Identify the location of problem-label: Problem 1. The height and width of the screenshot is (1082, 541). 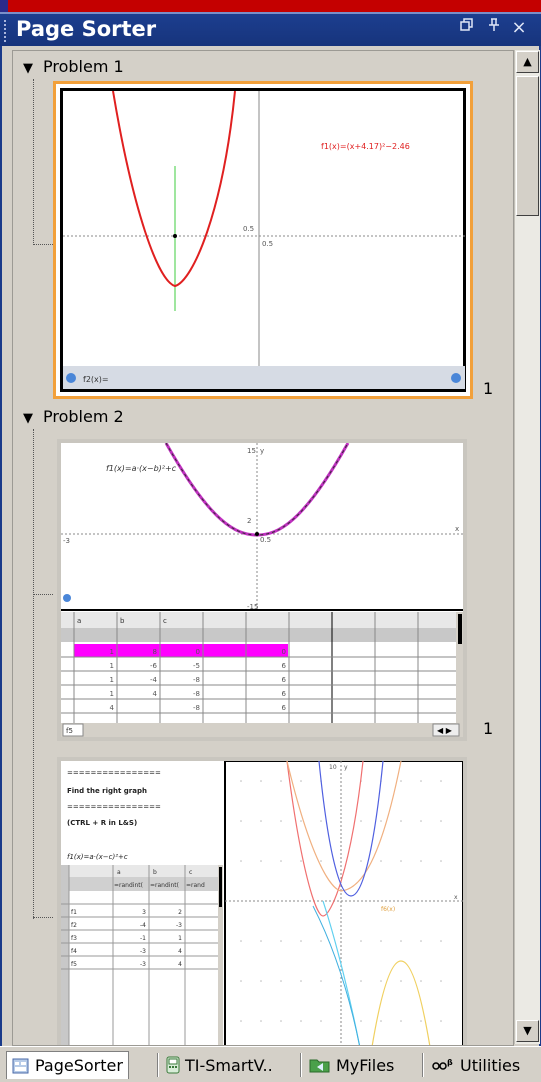
(83, 66).